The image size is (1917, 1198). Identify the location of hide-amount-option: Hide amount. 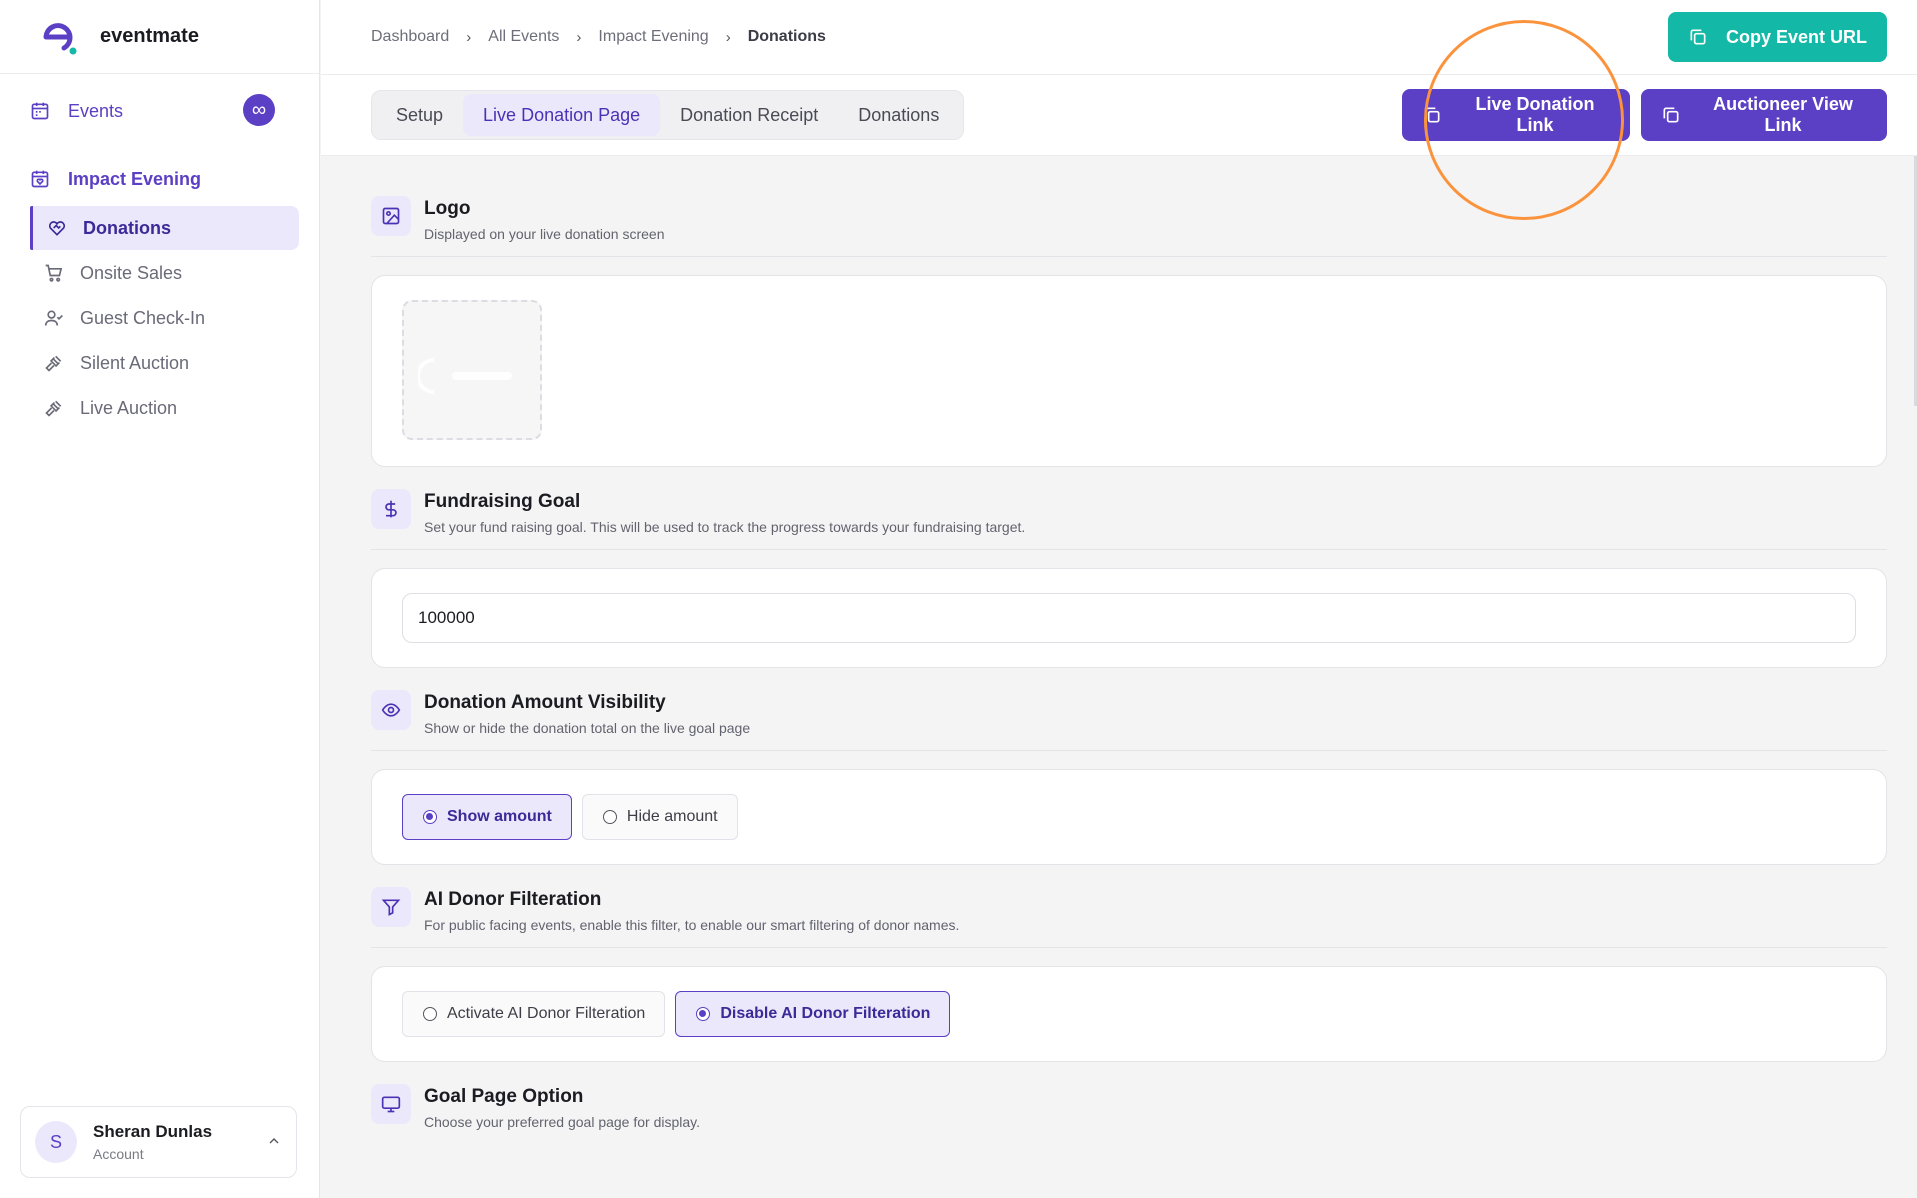
(659, 817).